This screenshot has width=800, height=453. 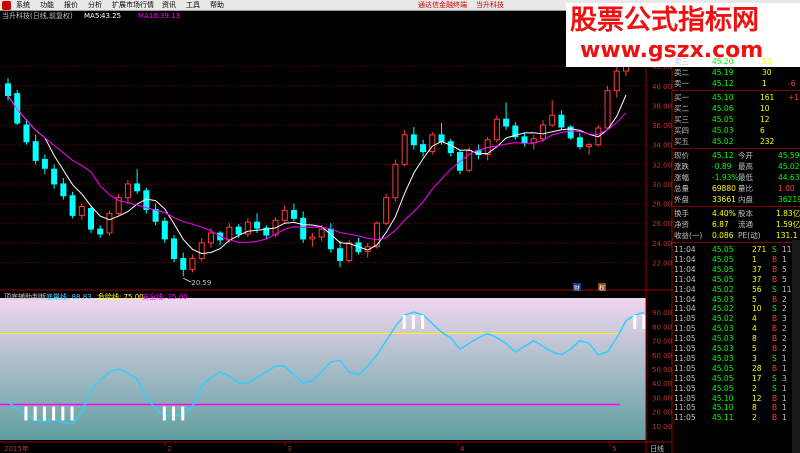 I want to click on stat-row: 外盘 33661 内盘 36219, so click(x=736, y=199).